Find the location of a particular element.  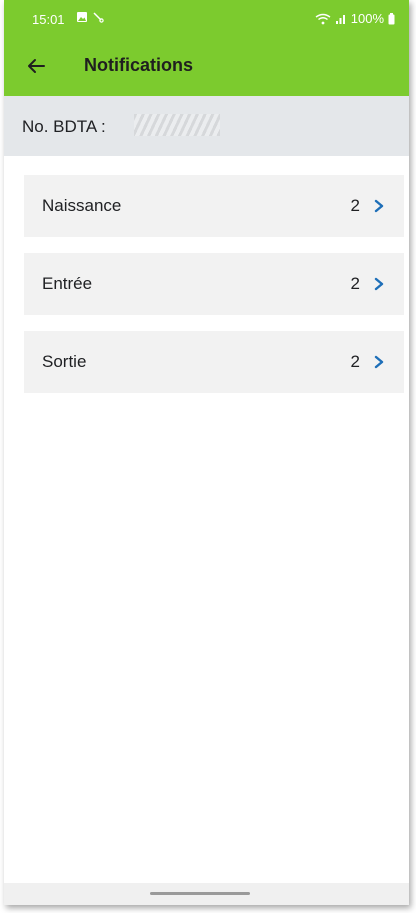

bdta-label: No. BDTA : is located at coordinates (64, 126).